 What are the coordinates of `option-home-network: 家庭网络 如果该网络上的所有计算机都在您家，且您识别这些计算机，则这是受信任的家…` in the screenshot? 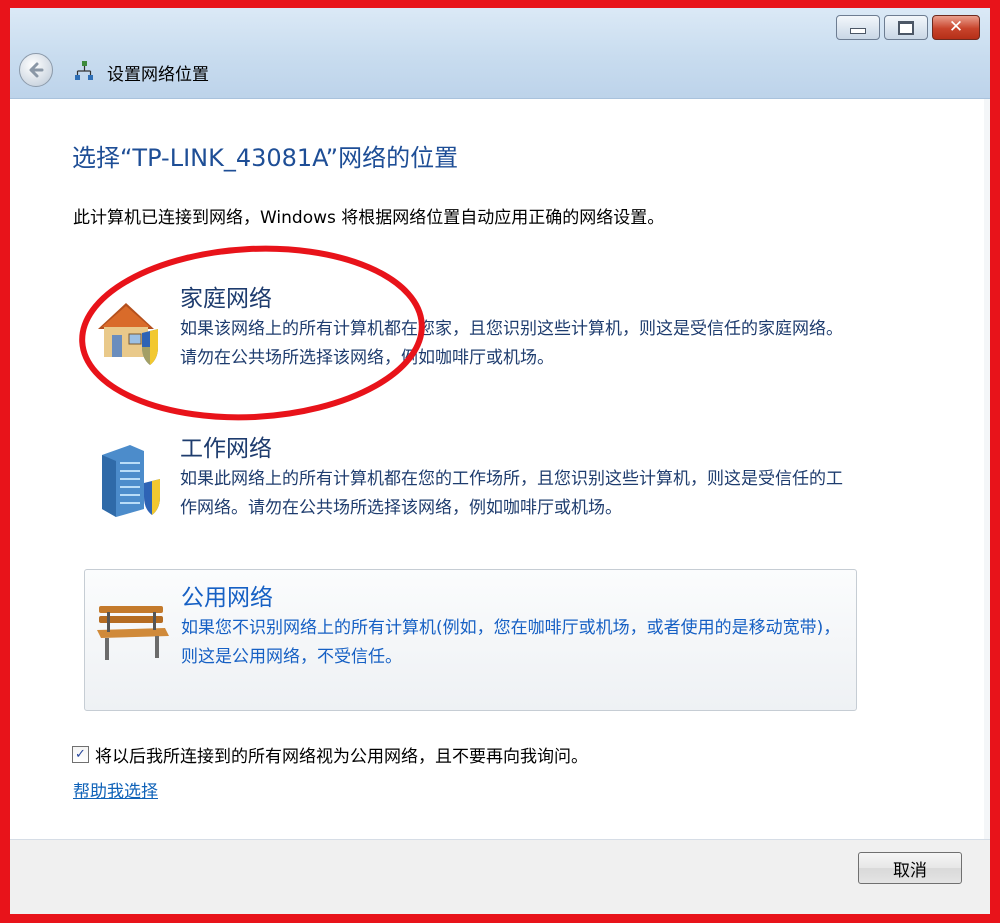 It's located at (470, 342).